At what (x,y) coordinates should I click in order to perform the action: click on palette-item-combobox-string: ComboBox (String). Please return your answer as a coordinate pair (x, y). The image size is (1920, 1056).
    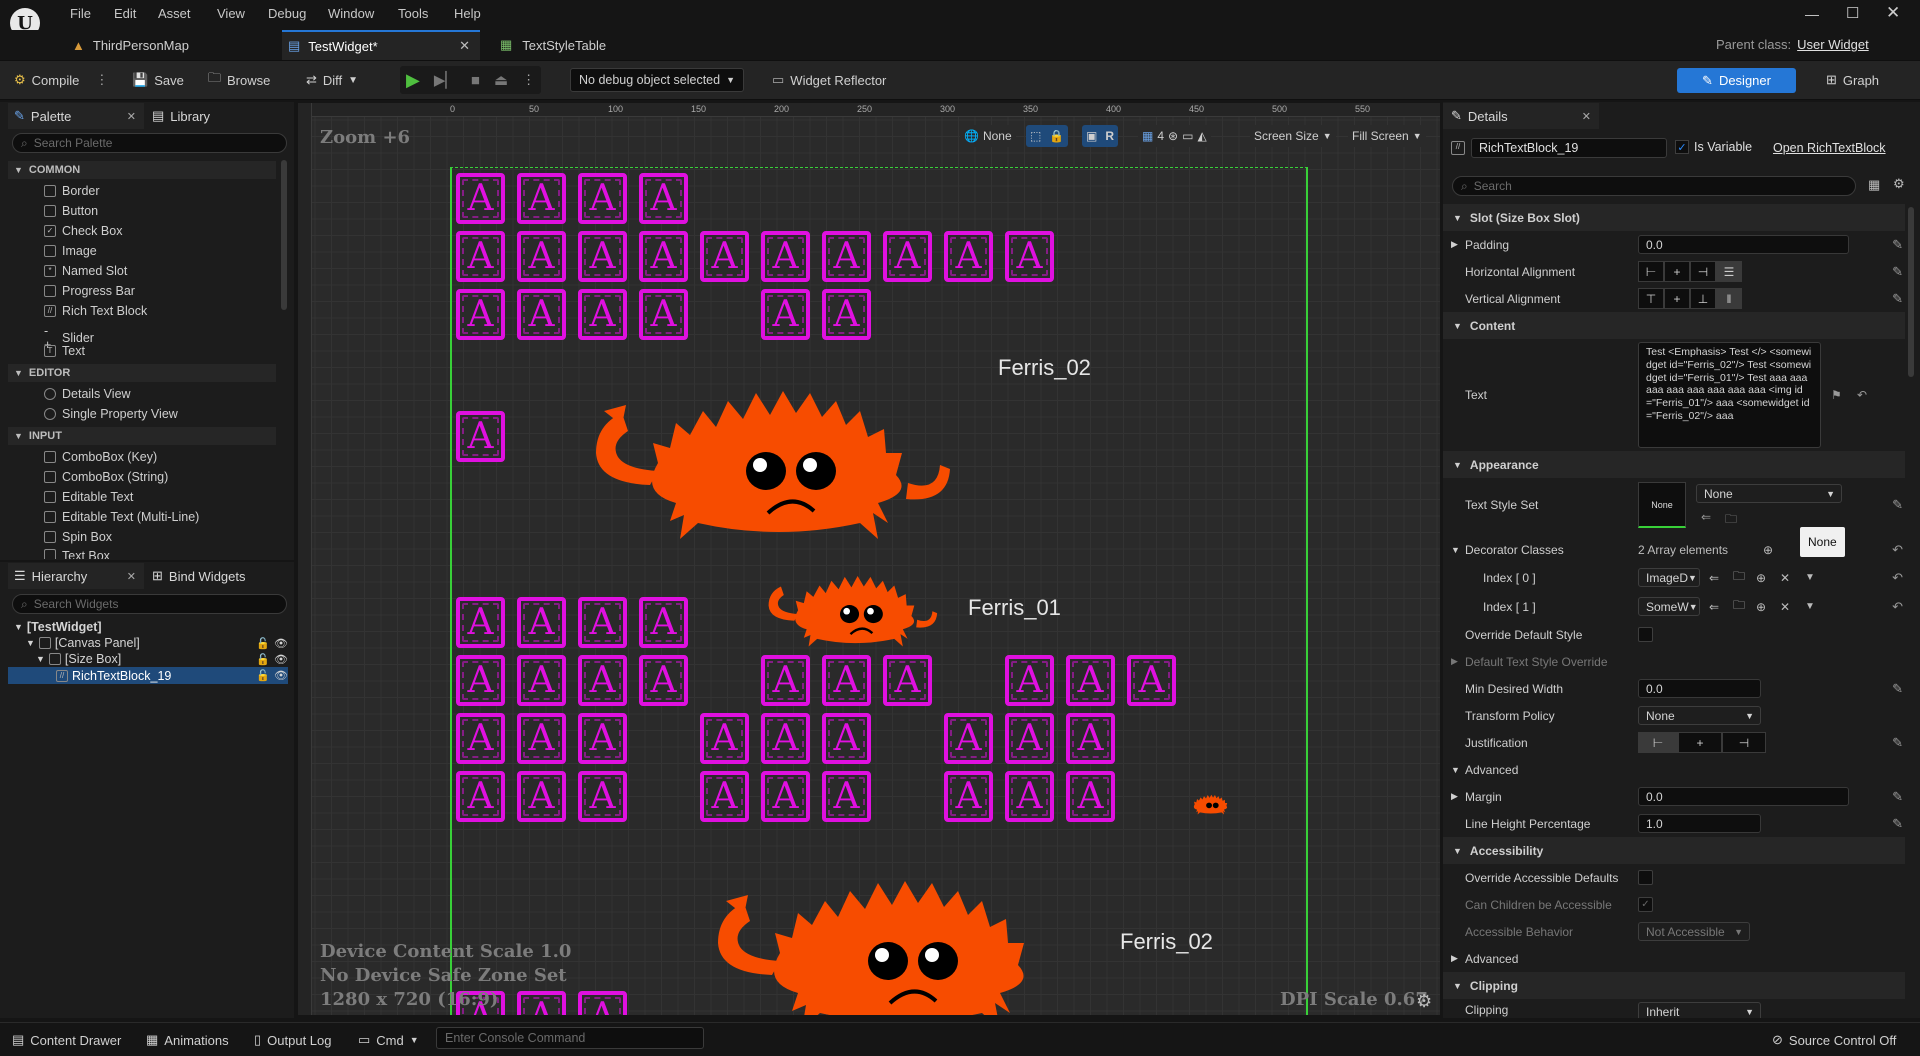
    Looking at the image, I should click on (106, 477).